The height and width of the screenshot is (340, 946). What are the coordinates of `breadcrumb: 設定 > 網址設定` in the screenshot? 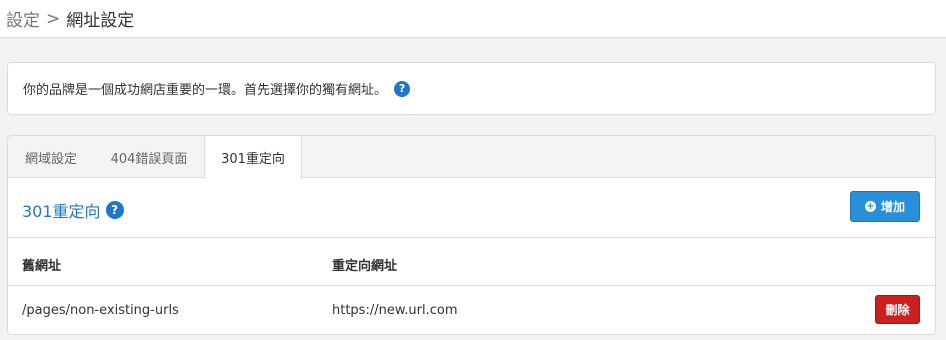 It's located at (473, 19).